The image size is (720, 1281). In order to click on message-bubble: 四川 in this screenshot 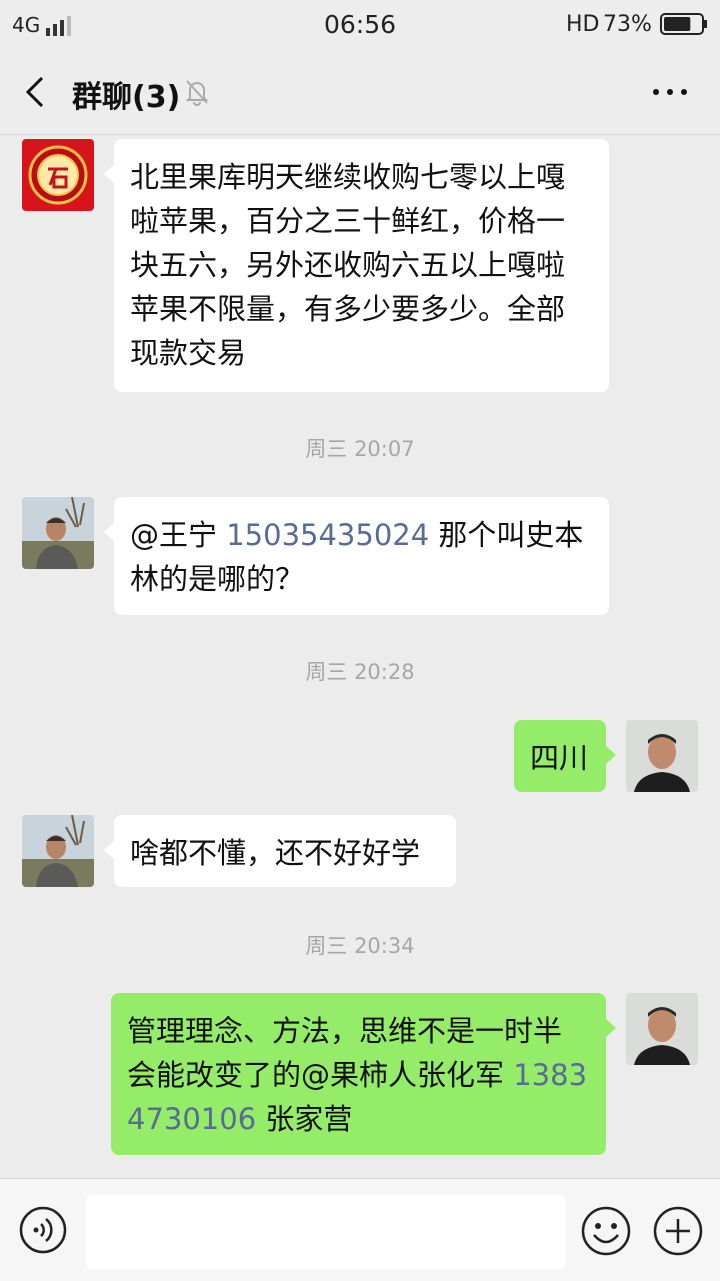, I will do `click(565, 756)`.